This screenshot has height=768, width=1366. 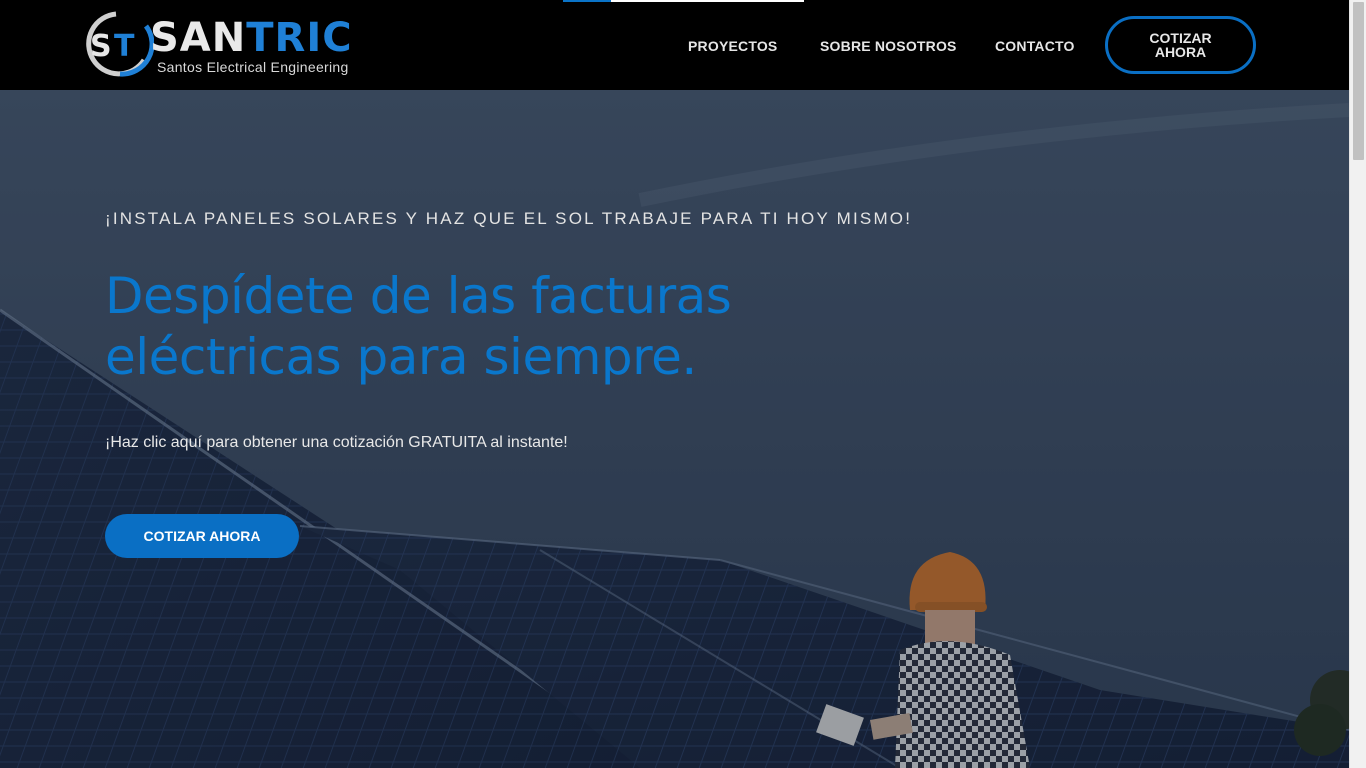 What do you see at coordinates (888, 46) in the screenshot?
I see `nav-link-sobre-nosotros: SOBRE NOSOTROS` at bounding box center [888, 46].